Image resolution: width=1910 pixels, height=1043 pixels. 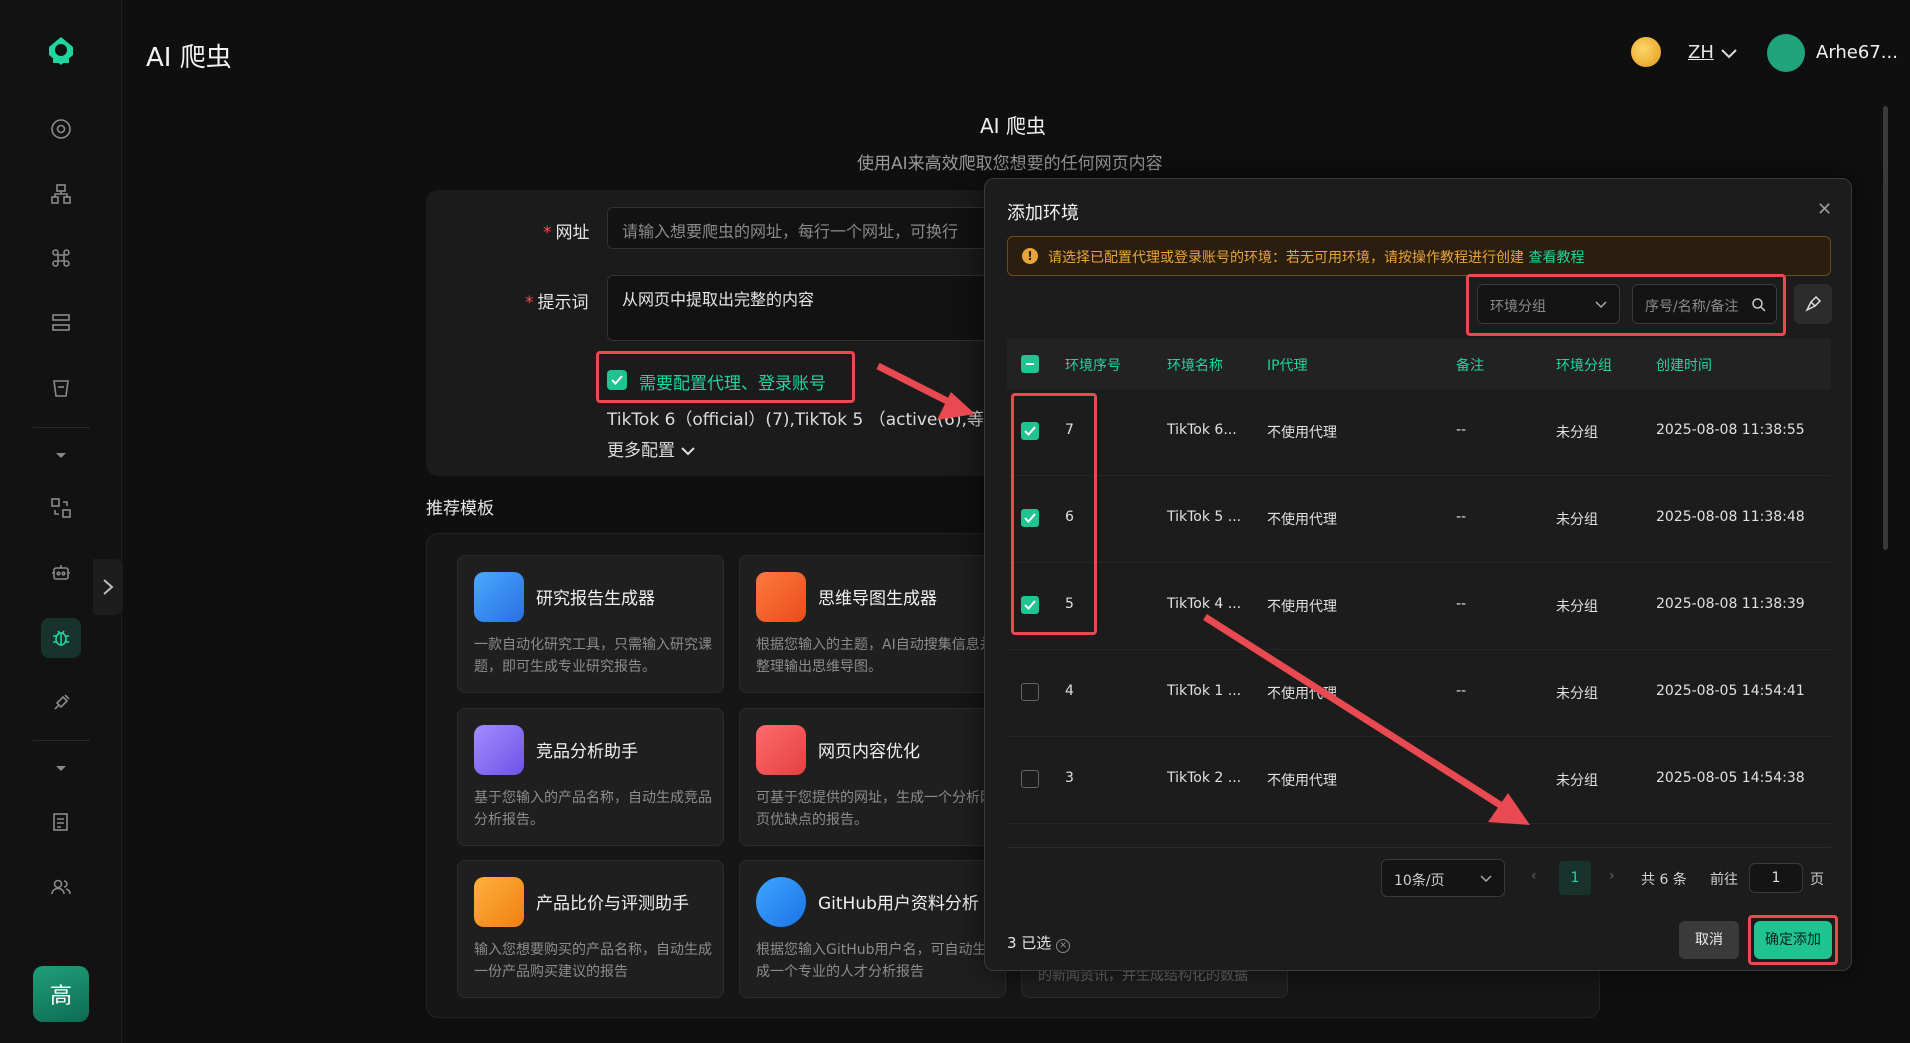 What do you see at coordinates (1730, 430) in the screenshot?
I see `env-created: 2025-08-08 11:38:55` at bounding box center [1730, 430].